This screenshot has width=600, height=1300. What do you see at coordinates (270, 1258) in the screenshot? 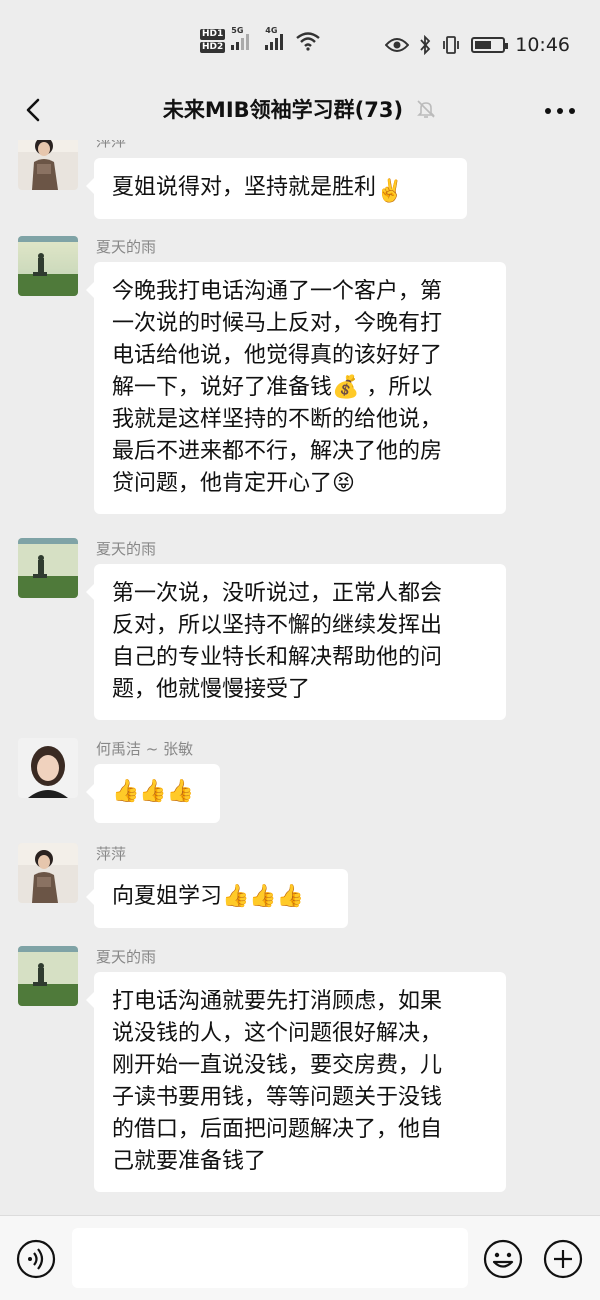
I see `message-input` at bounding box center [270, 1258].